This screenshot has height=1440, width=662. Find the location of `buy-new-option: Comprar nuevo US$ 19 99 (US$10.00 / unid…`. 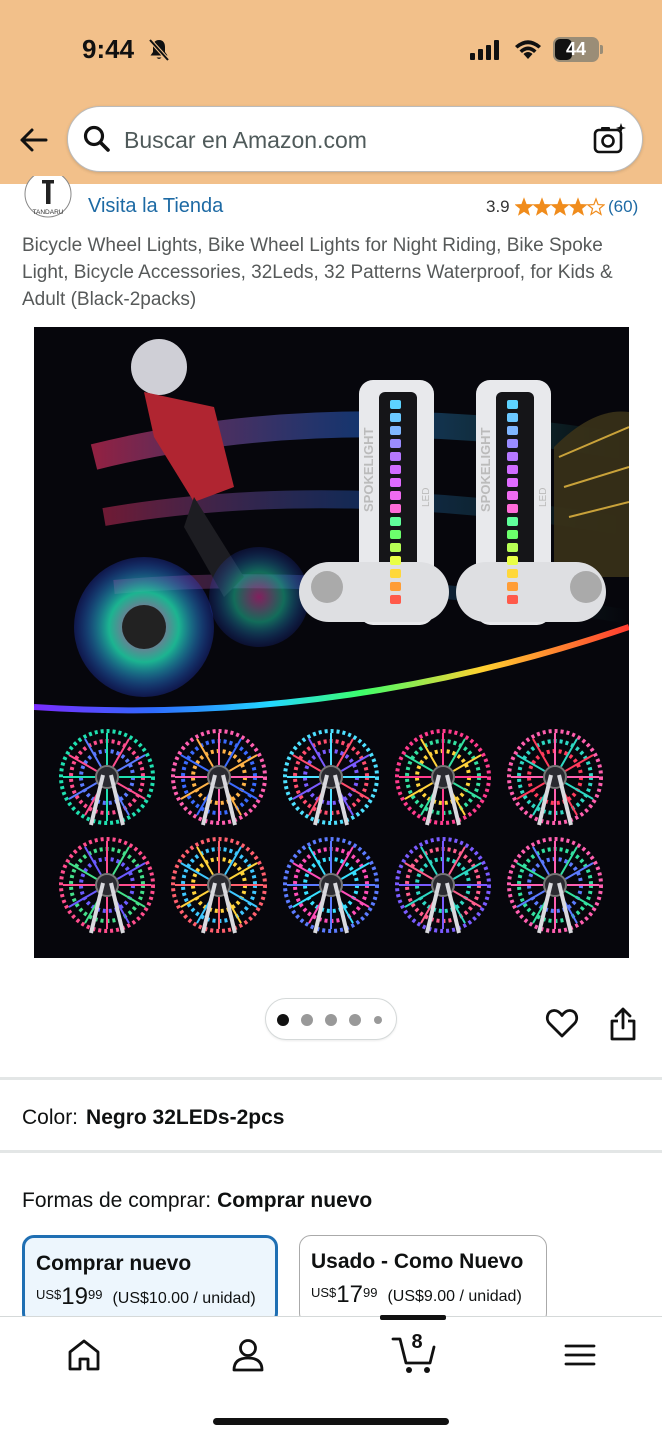

buy-new-option: Comprar nuevo US$ 19 99 (US$10.00 / unid… is located at coordinates (150, 1280).